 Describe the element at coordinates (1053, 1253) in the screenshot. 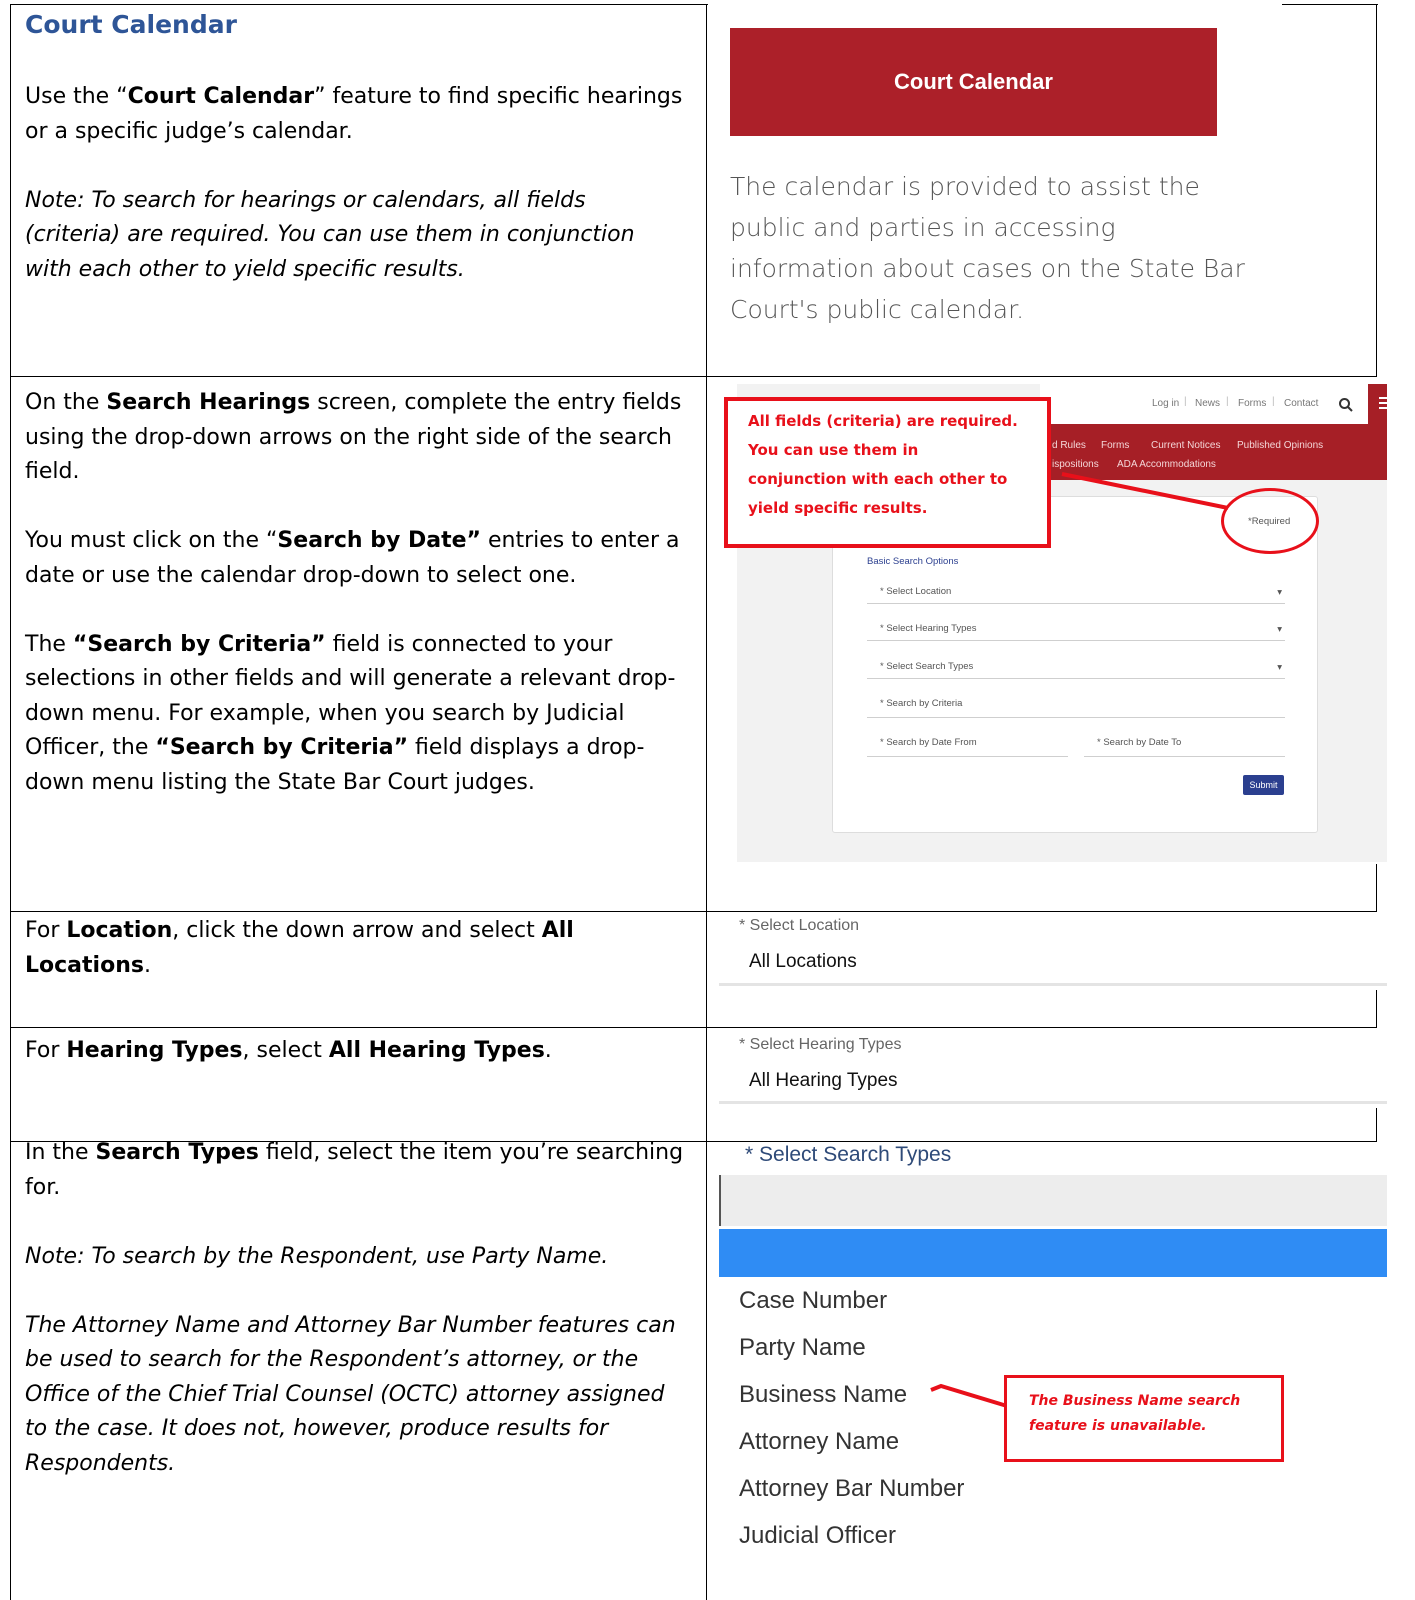

I see `search-types-highlighted-option` at that location.